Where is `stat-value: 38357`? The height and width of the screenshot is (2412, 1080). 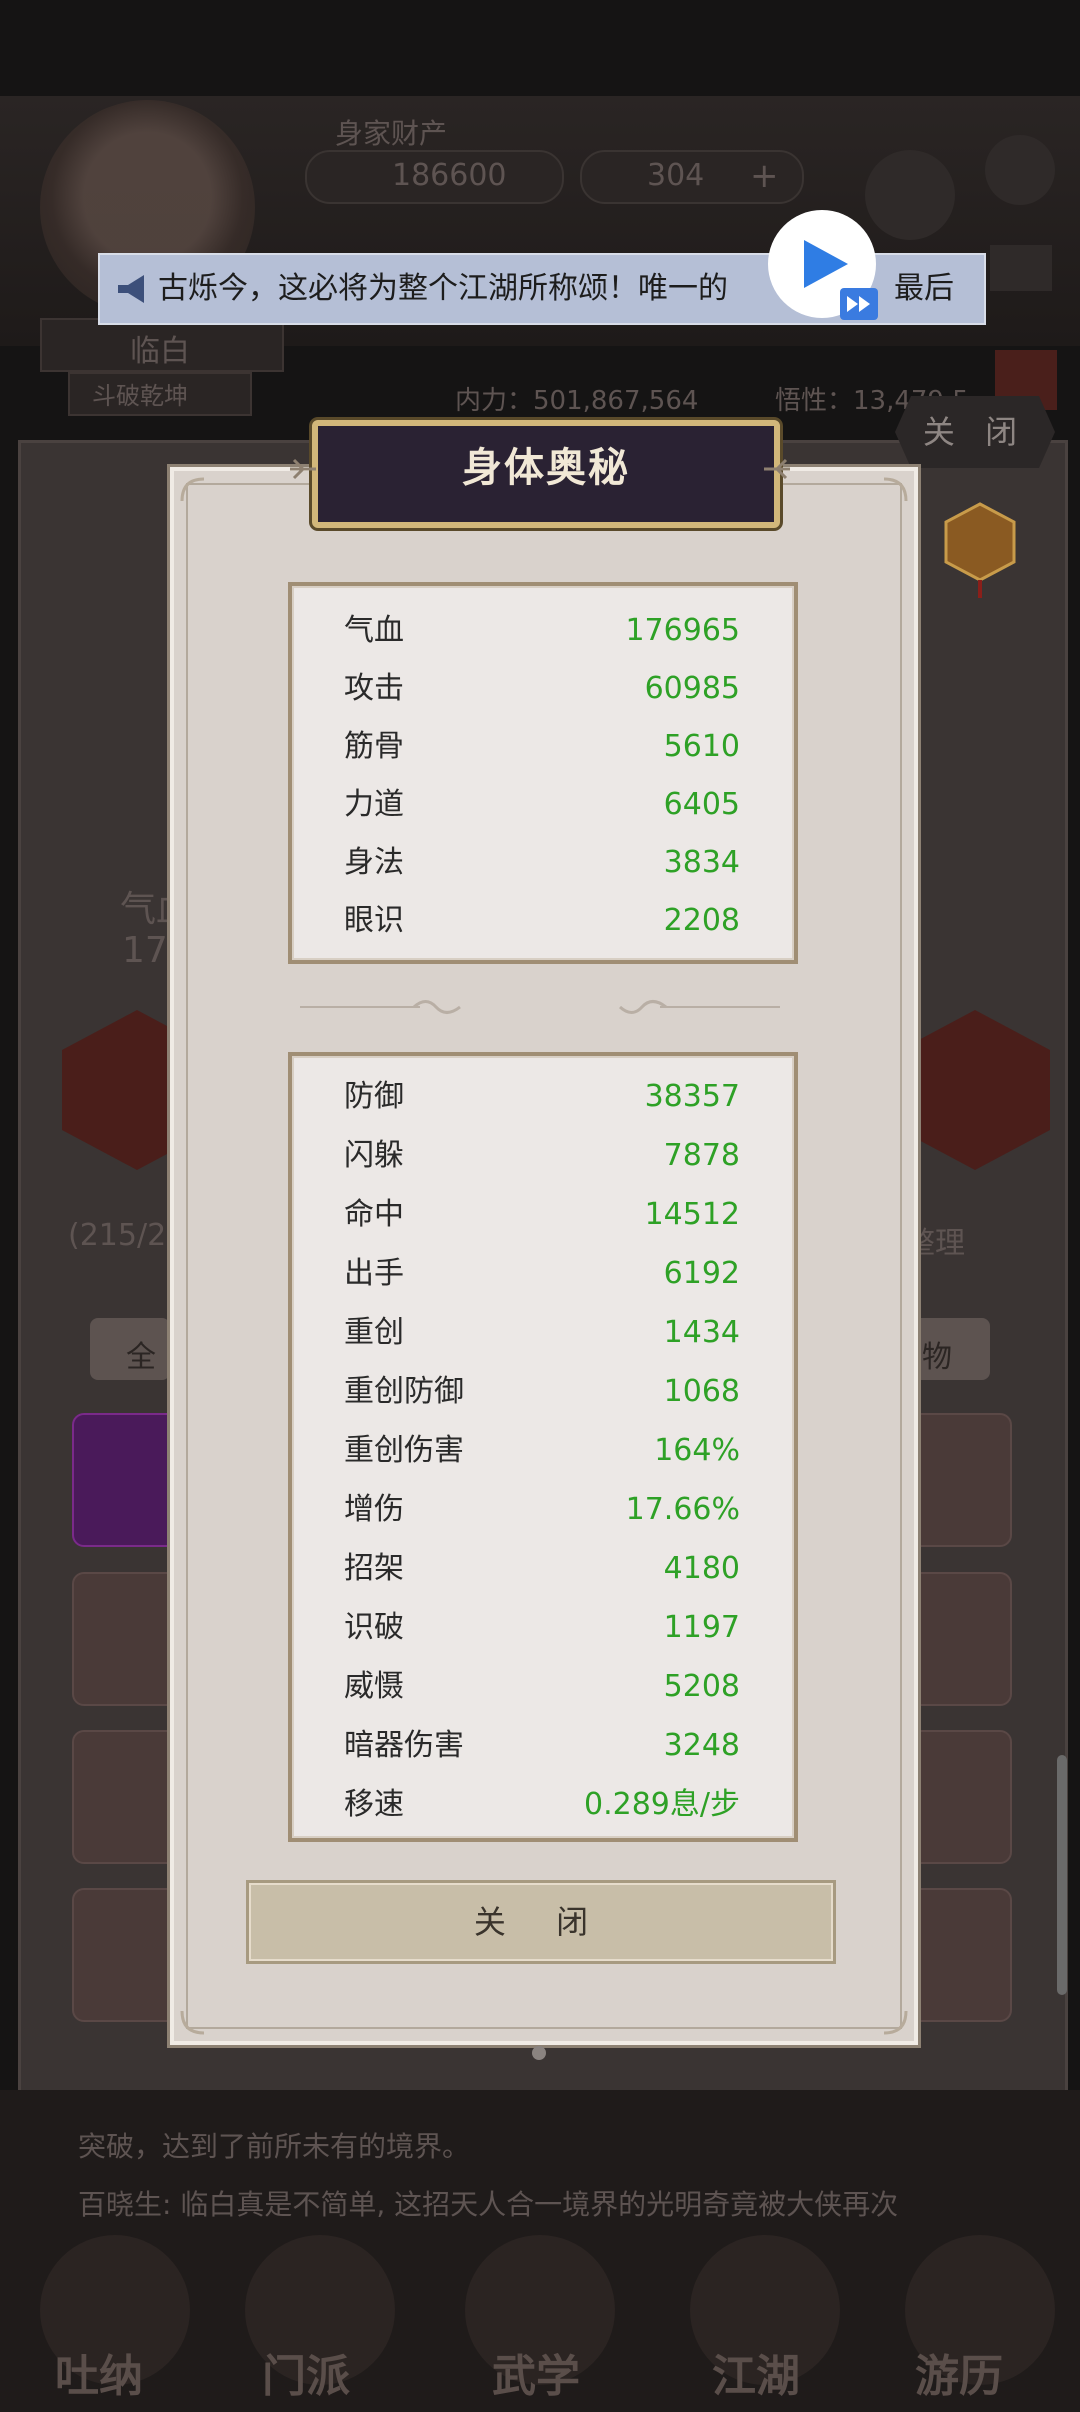
stat-value: 38357 is located at coordinates (692, 1096).